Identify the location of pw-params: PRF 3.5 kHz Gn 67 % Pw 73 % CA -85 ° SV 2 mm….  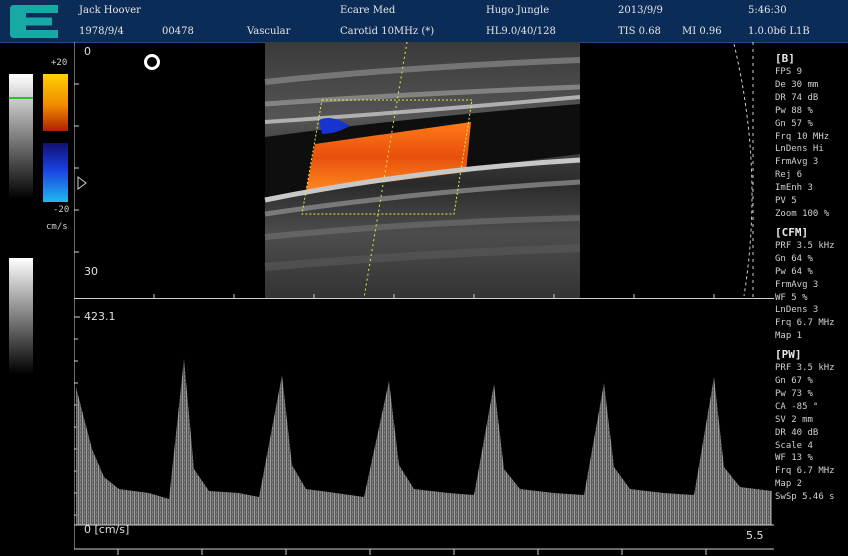
(811, 433).